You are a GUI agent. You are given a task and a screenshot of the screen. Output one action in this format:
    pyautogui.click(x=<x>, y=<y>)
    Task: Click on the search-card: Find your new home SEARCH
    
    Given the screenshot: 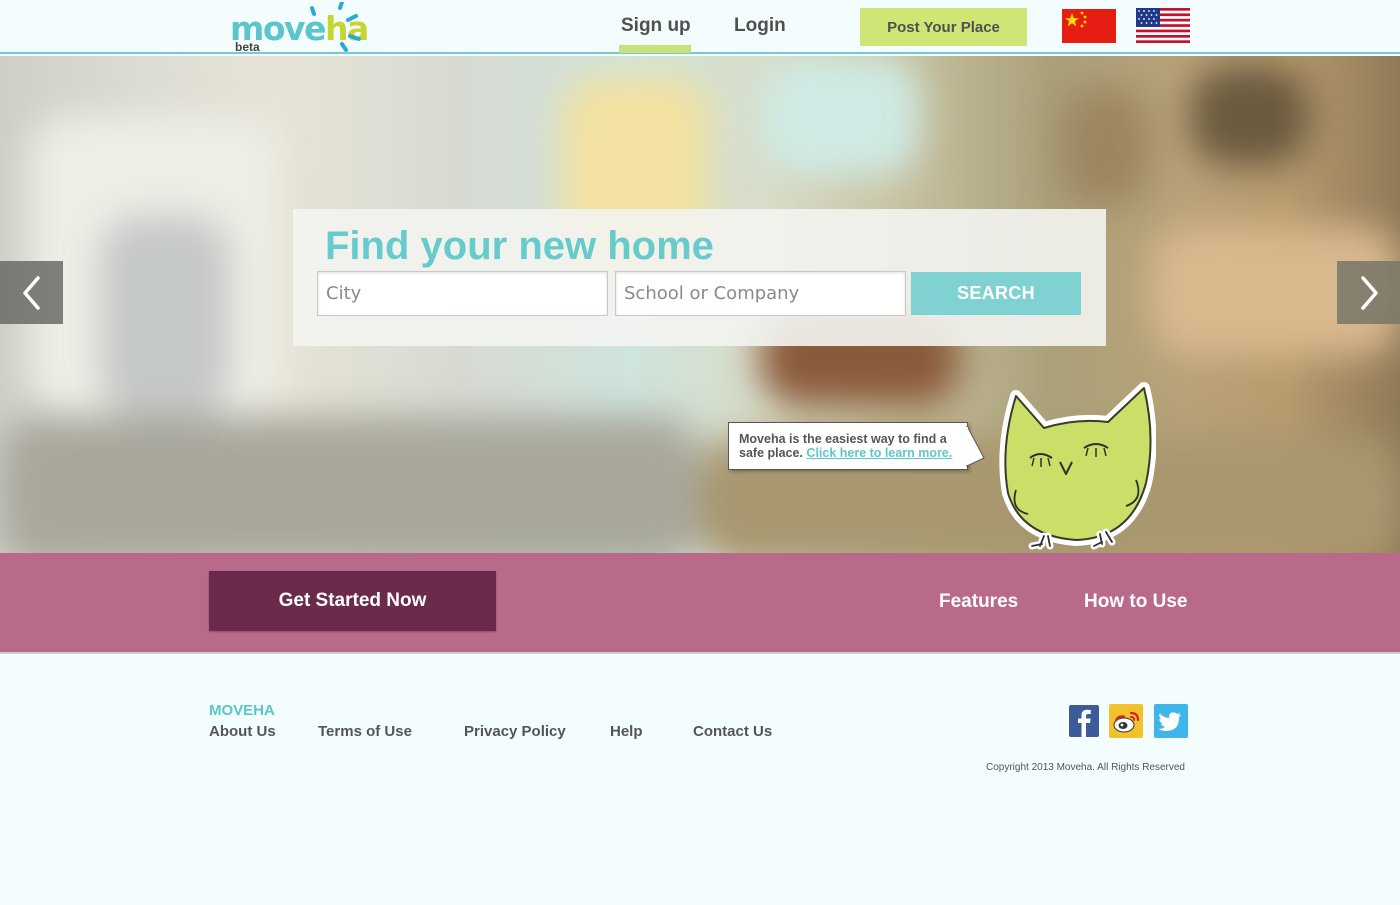 What is the action you would take?
    pyautogui.click(x=699, y=277)
    